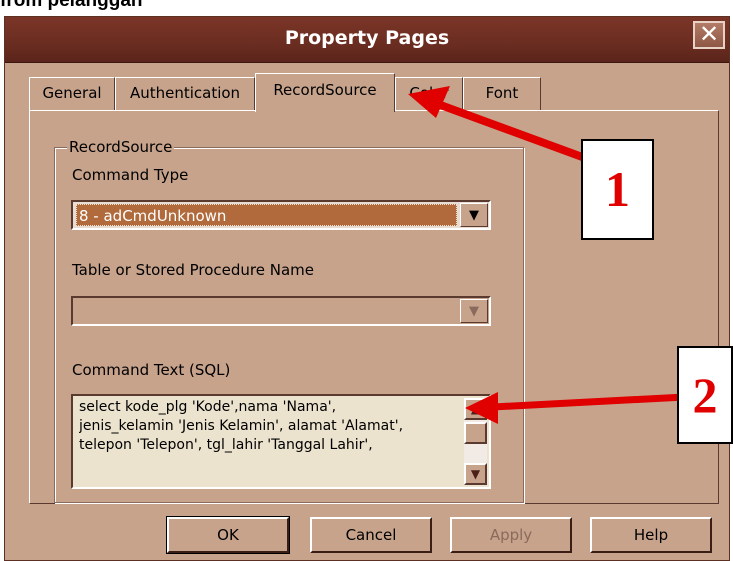 This screenshot has width=733, height=561. Describe the element at coordinates (617, 189) in the screenshot. I see `callout-1: 1` at that location.